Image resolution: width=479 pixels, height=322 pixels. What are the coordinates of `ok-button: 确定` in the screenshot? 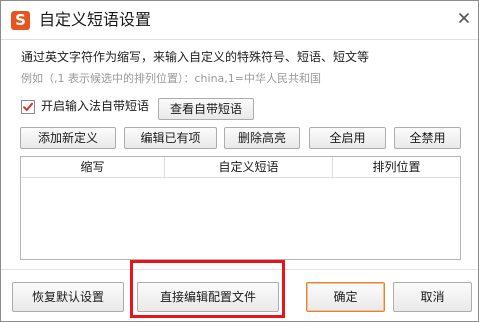 It's located at (345, 297).